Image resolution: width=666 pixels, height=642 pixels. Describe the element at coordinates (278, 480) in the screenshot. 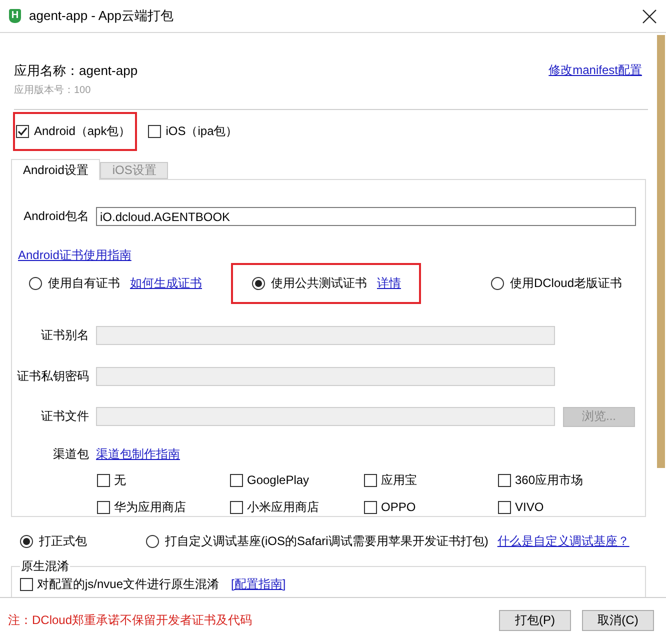

I see `checkbox-label: GooglePlay` at that location.